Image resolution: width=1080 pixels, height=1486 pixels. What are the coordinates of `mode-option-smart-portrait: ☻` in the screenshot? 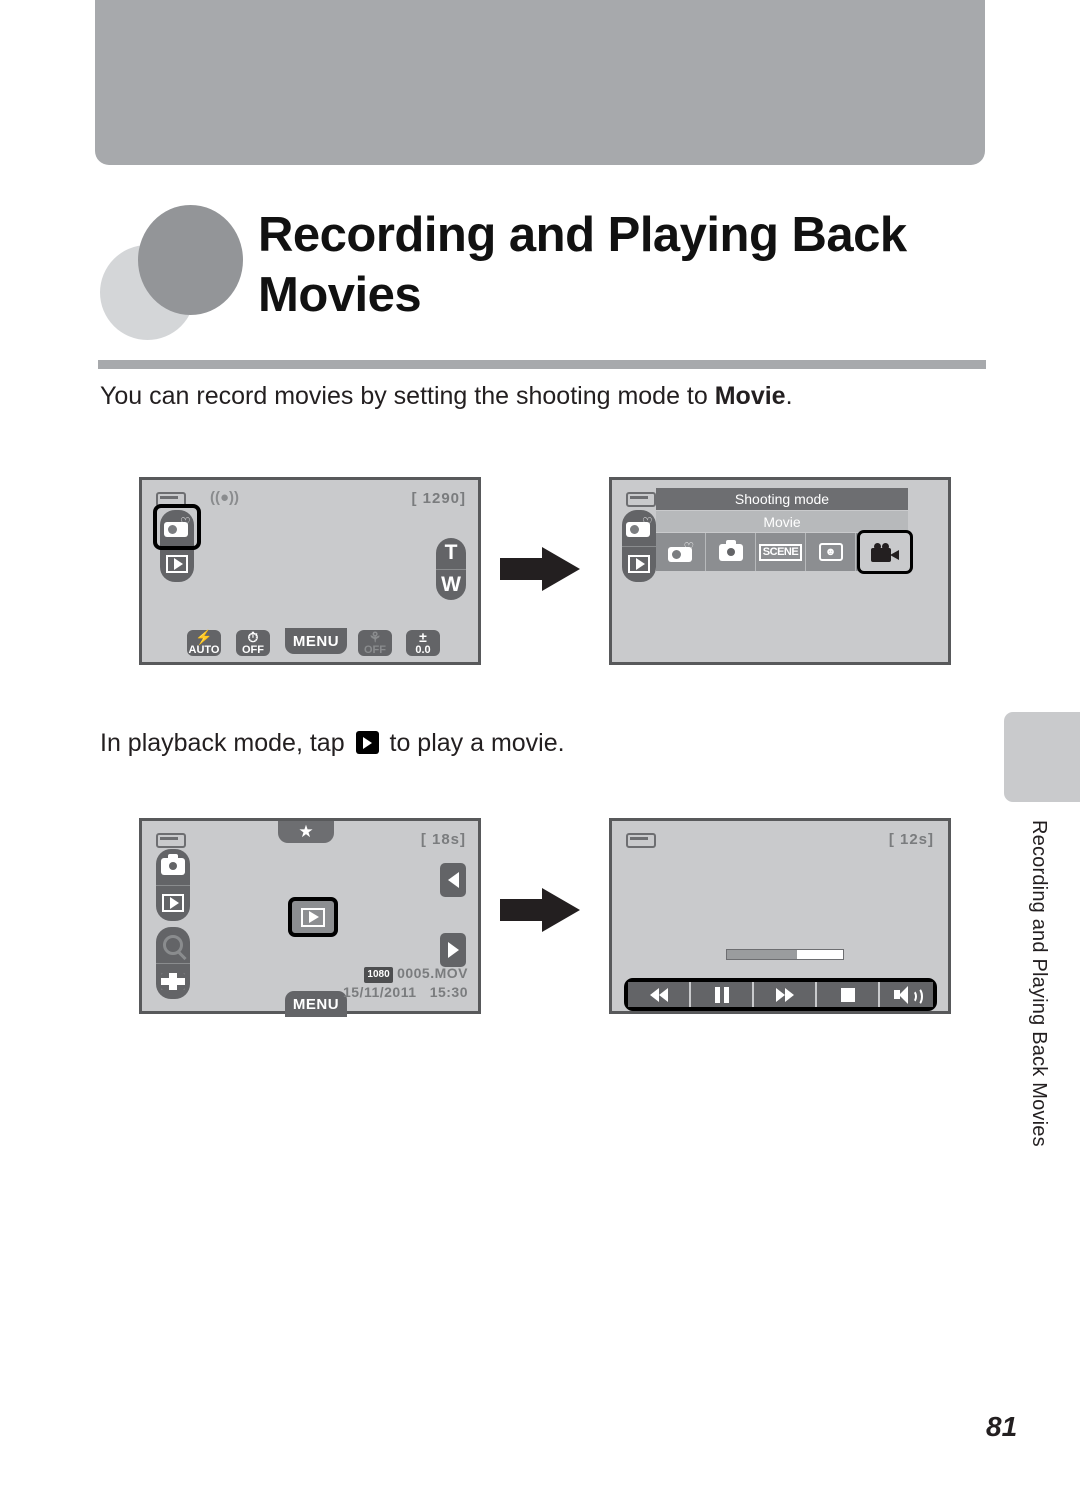 It's located at (831, 552).